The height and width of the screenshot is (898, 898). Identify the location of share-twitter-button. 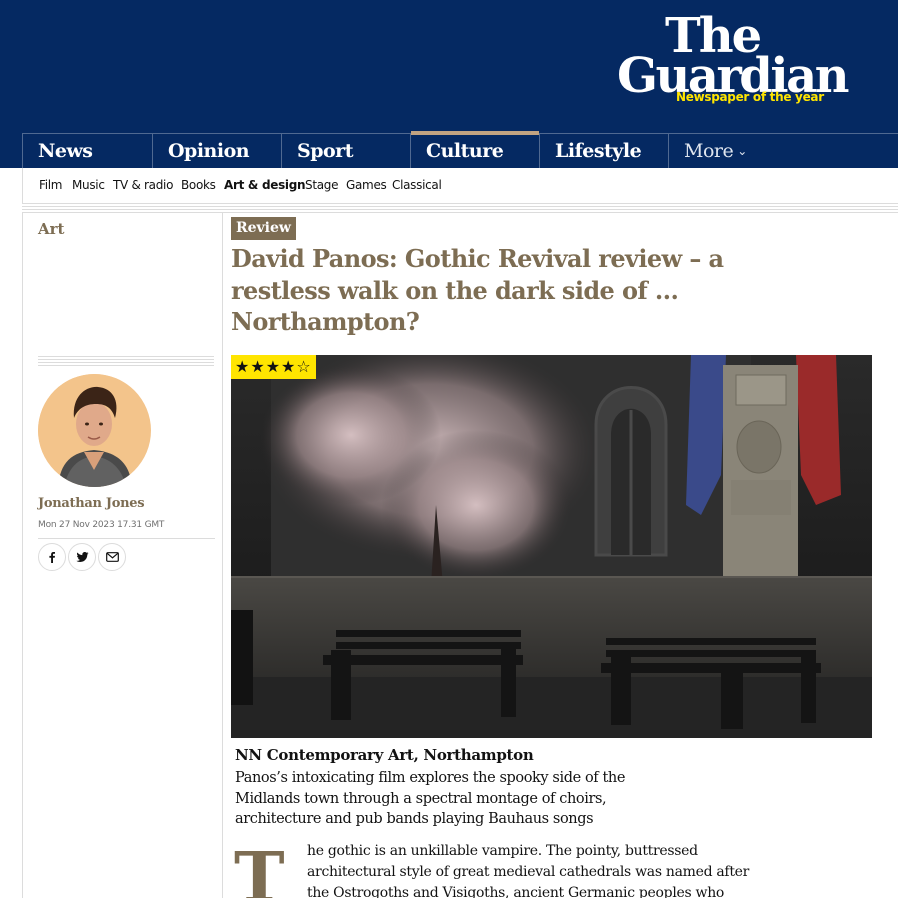
(82, 557).